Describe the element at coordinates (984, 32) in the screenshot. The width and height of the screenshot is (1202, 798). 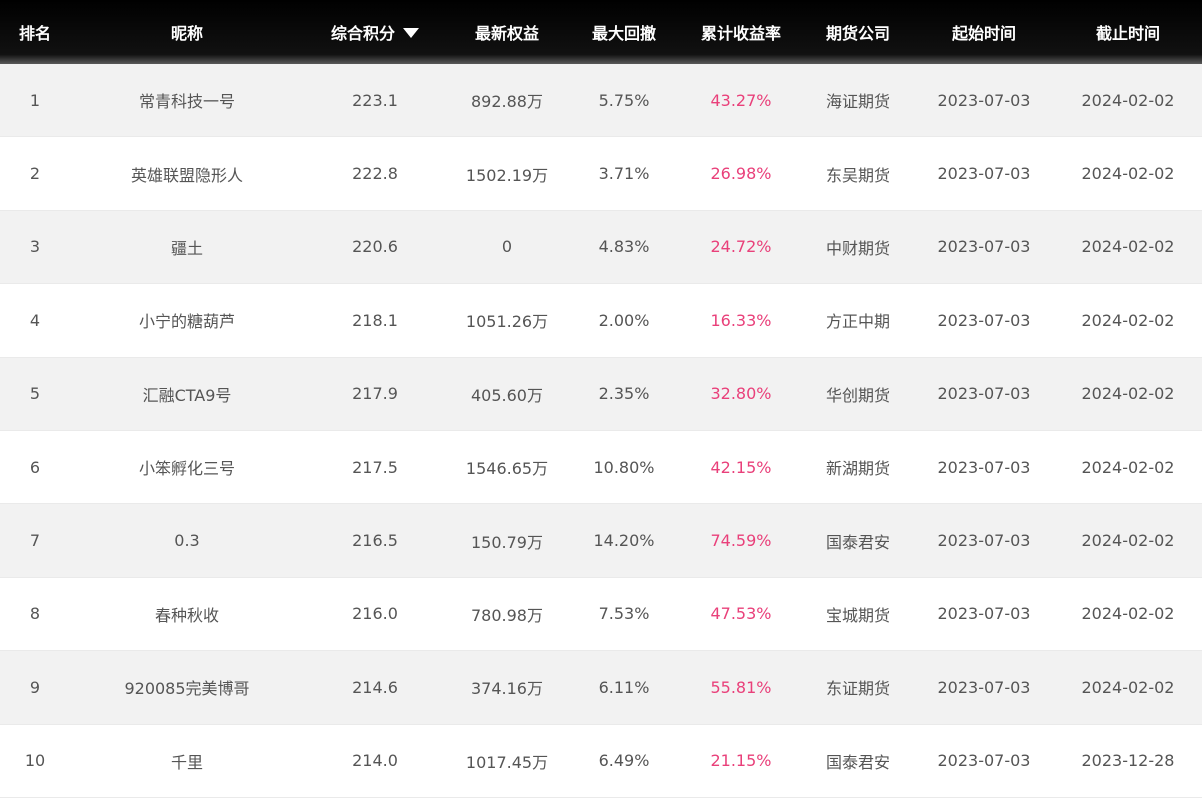
I see `header-start: 起始时间` at that location.